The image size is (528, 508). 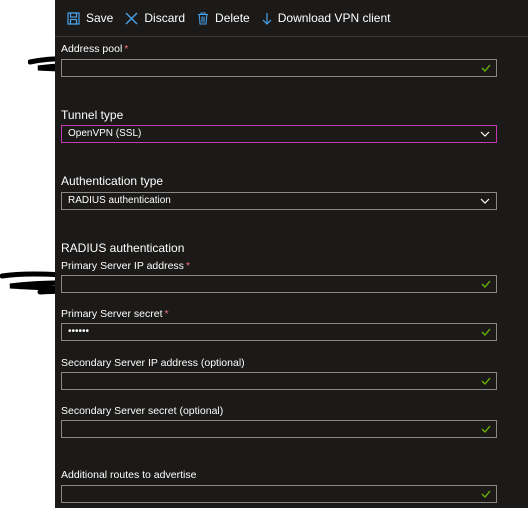 I want to click on save-button: Save, so click(x=90, y=18).